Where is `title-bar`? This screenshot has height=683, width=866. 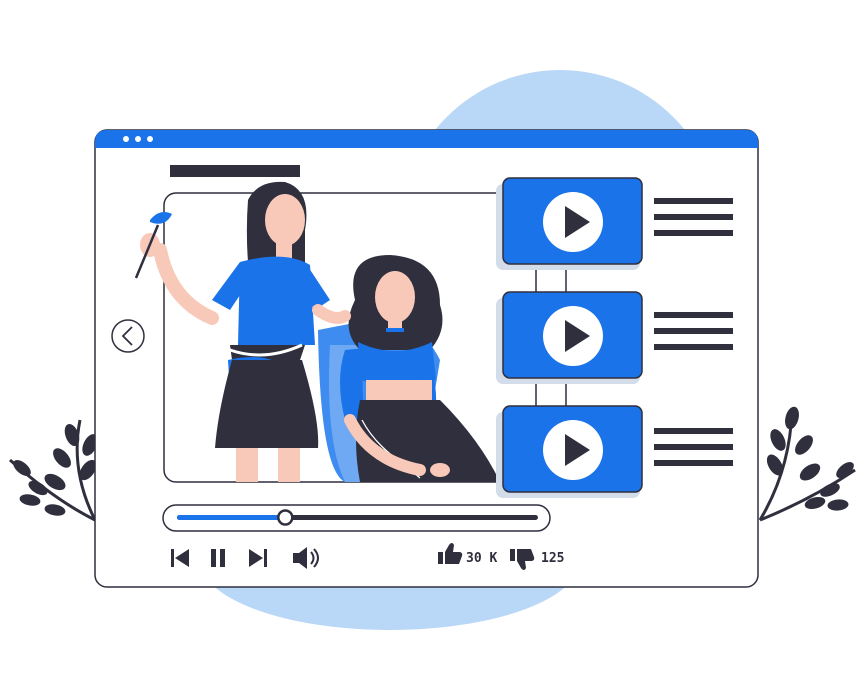 title-bar is located at coordinates (426, 139).